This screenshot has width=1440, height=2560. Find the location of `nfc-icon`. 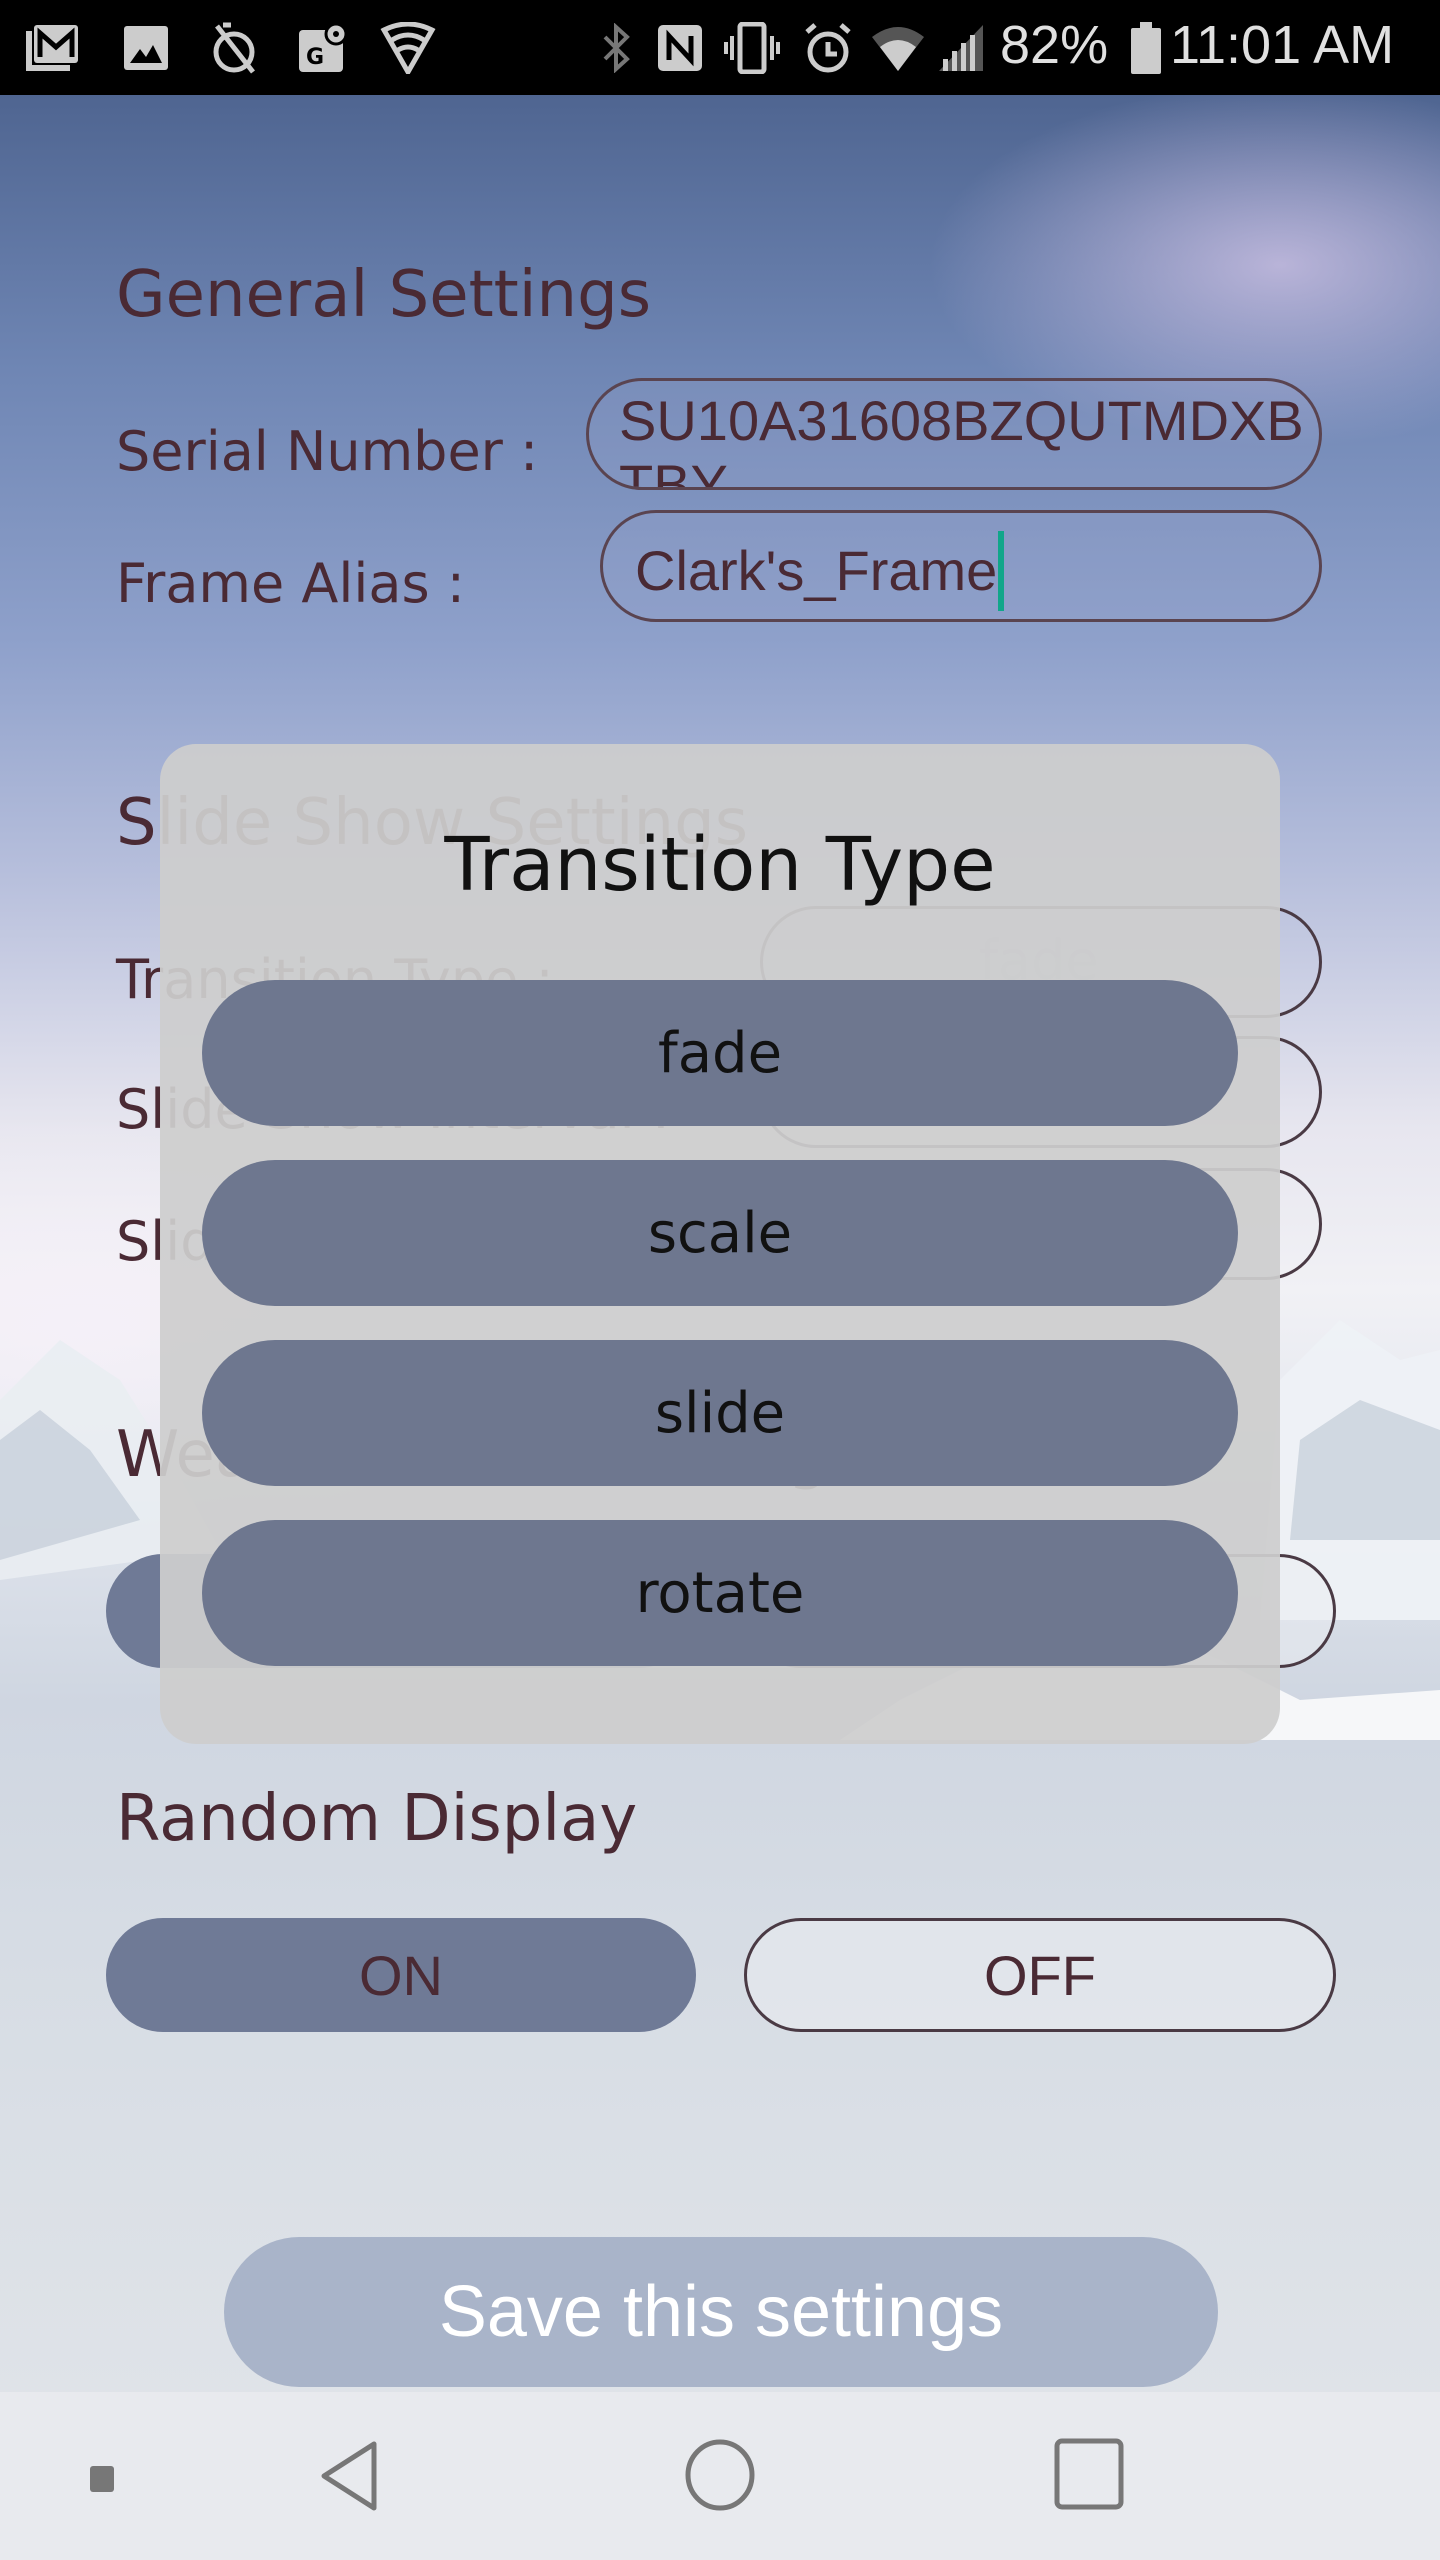

nfc-icon is located at coordinates (680, 48).